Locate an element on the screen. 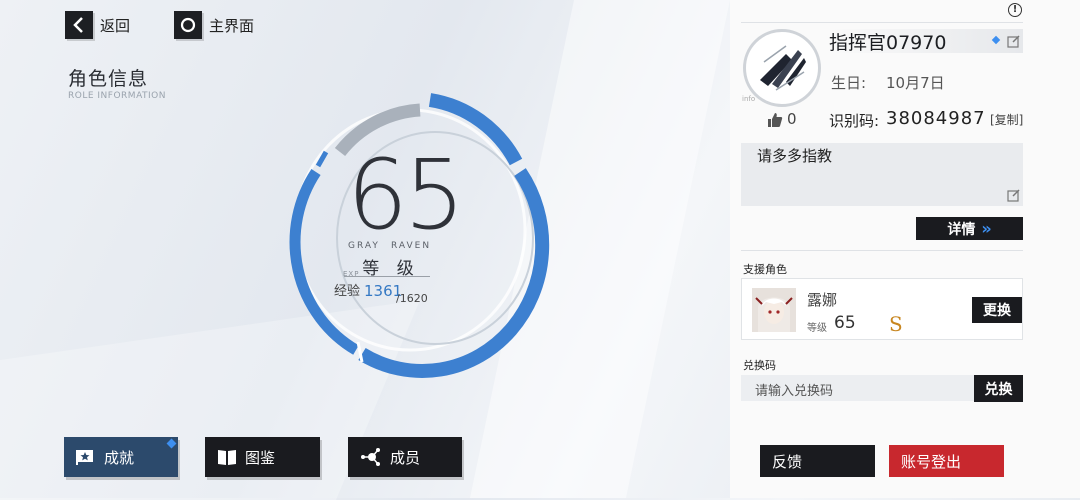 The width and height of the screenshot is (1080, 500). uid-label: 识别码: is located at coordinates (854, 121).